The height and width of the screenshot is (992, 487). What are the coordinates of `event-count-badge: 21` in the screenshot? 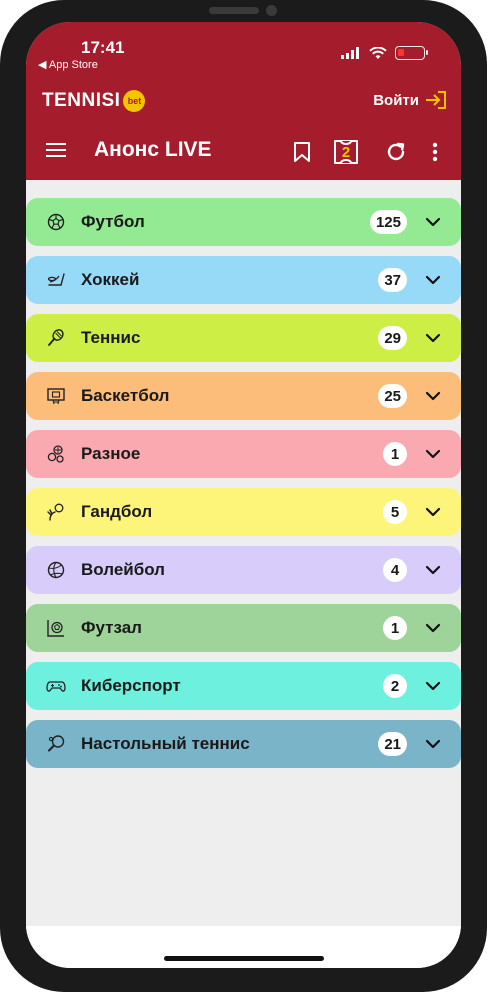 It's located at (392, 744).